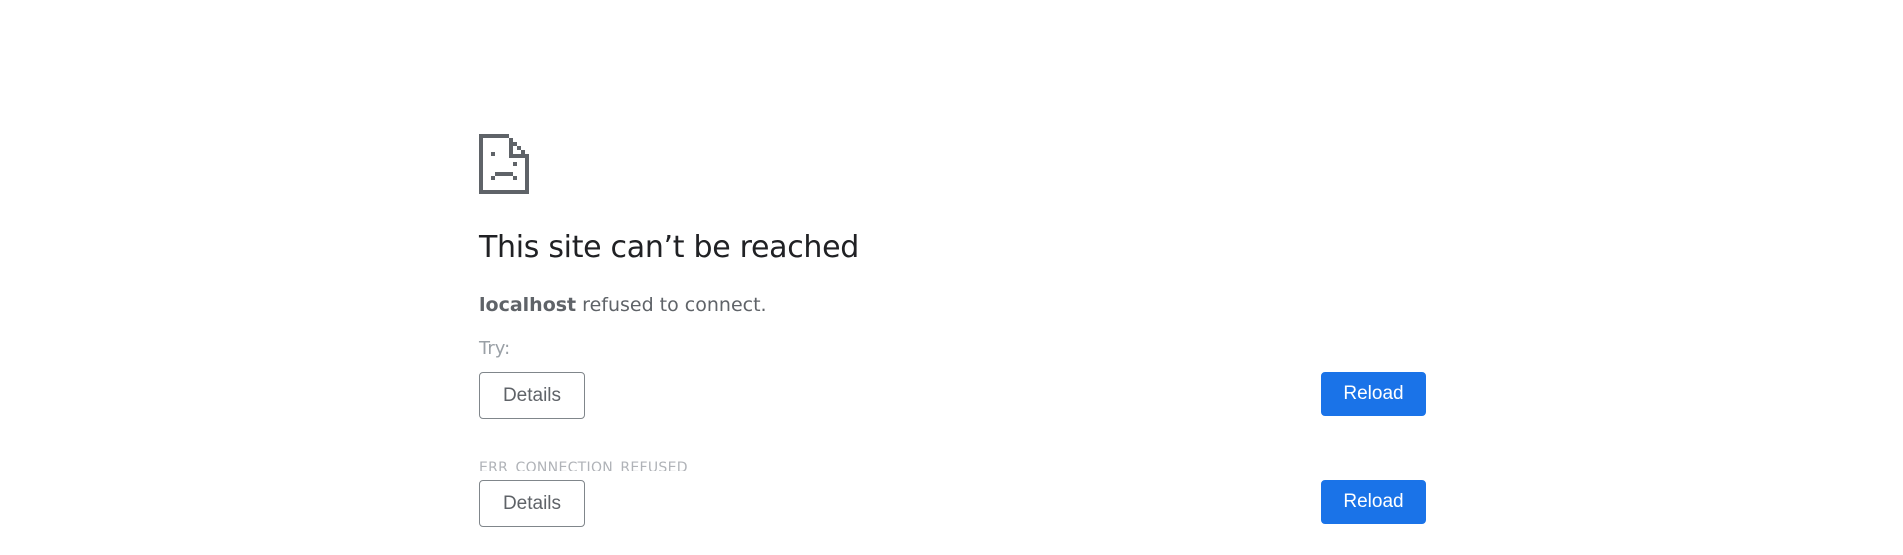  What do you see at coordinates (495, 348) in the screenshot?
I see `suggestions-label: Try:` at bounding box center [495, 348].